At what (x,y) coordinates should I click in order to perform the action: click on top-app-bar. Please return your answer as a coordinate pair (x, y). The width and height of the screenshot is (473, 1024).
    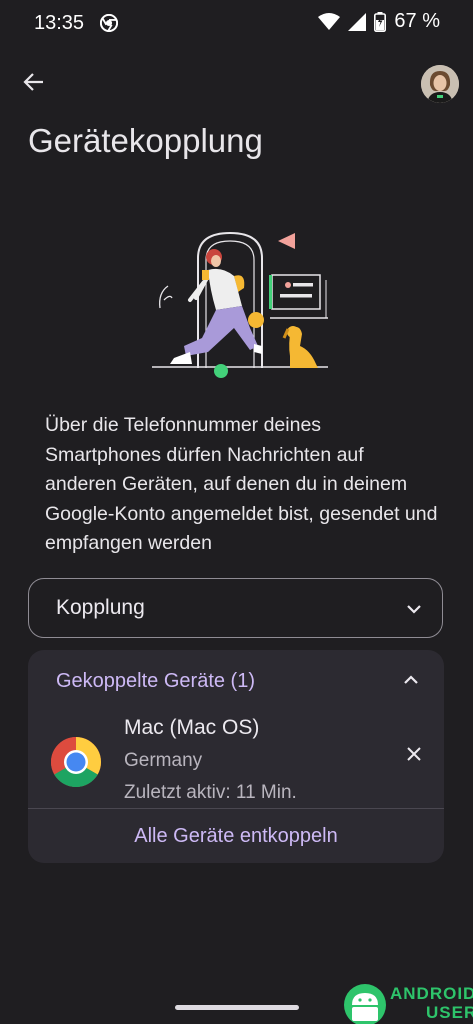
    Looking at the image, I should click on (236, 84).